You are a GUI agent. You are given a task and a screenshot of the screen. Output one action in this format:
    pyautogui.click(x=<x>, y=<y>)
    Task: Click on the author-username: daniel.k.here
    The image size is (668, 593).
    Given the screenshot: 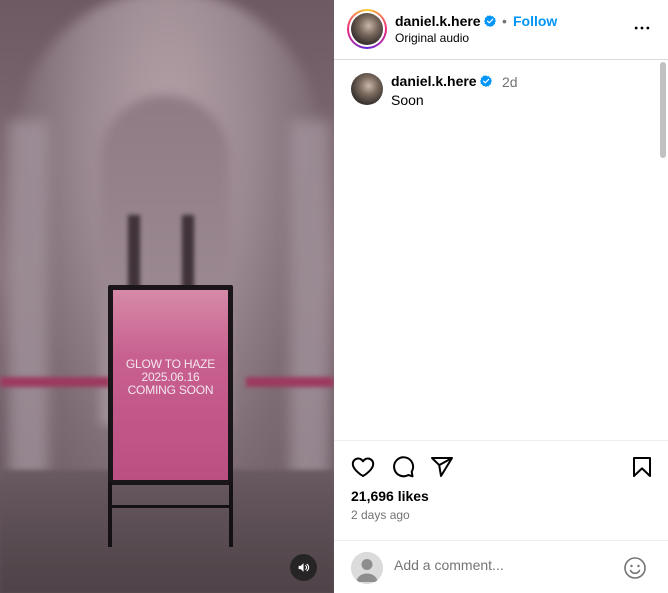 What is the action you would take?
    pyautogui.click(x=445, y=21)
    